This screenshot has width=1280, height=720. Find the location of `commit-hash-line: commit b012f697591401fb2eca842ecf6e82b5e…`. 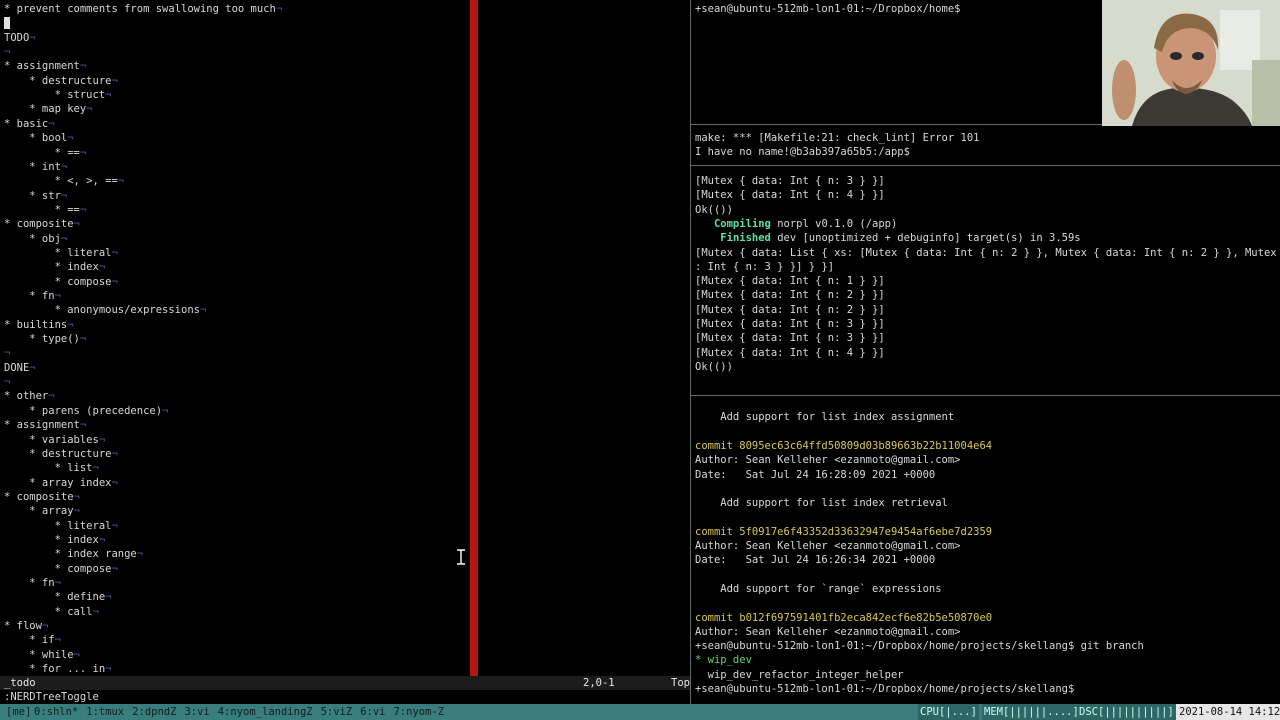

commit-hash-line: commit b012f697591401fb2eca842ecf6e82b5e… is located at coordinates (844, 617).